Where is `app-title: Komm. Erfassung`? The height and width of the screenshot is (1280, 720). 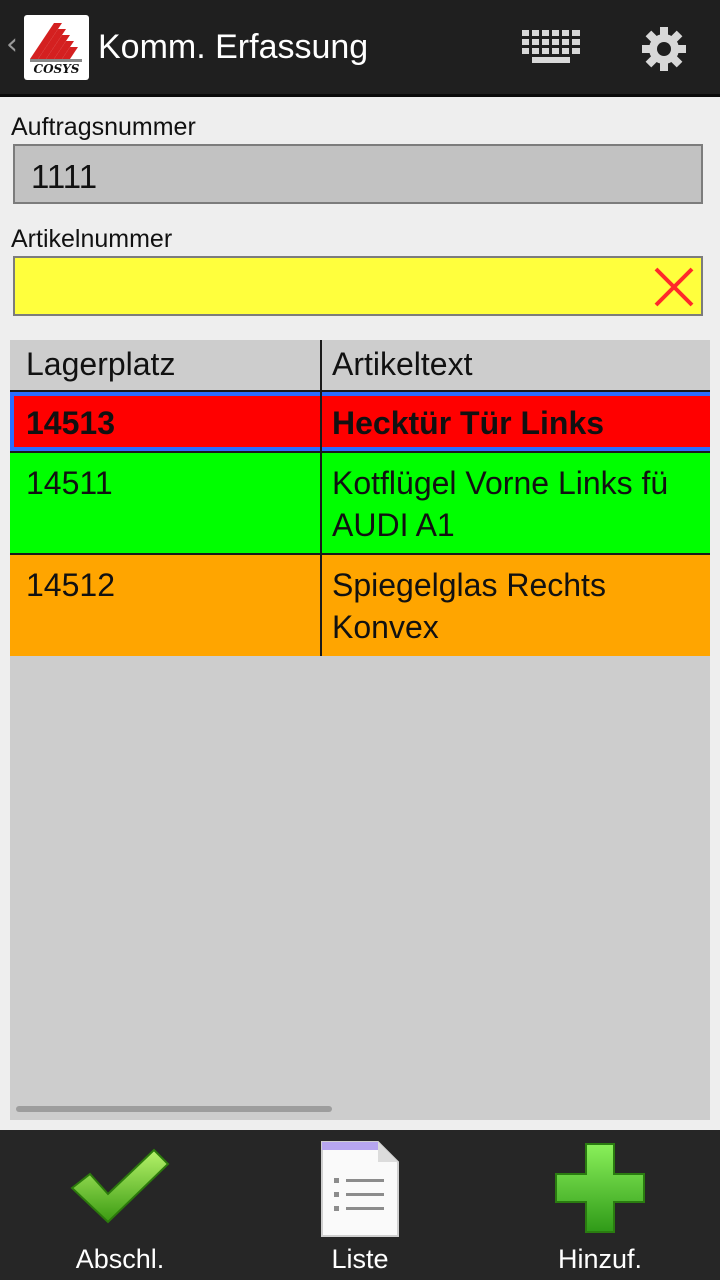 app-title: Komm. Erfassung is located at coordinates (233, 47).